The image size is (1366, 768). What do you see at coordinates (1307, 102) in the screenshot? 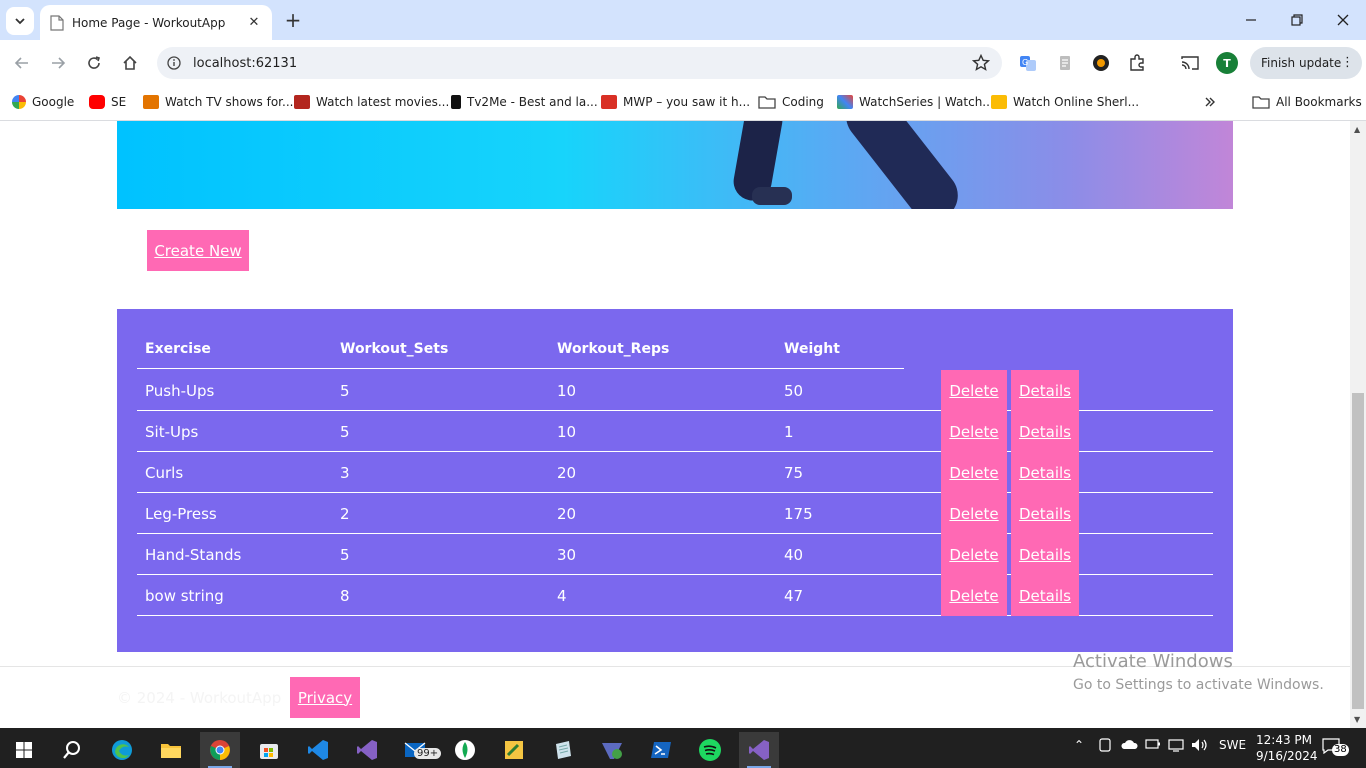
I see `all-bookmarks-button: All Bookmarks` at bounding box center [1307, 102].